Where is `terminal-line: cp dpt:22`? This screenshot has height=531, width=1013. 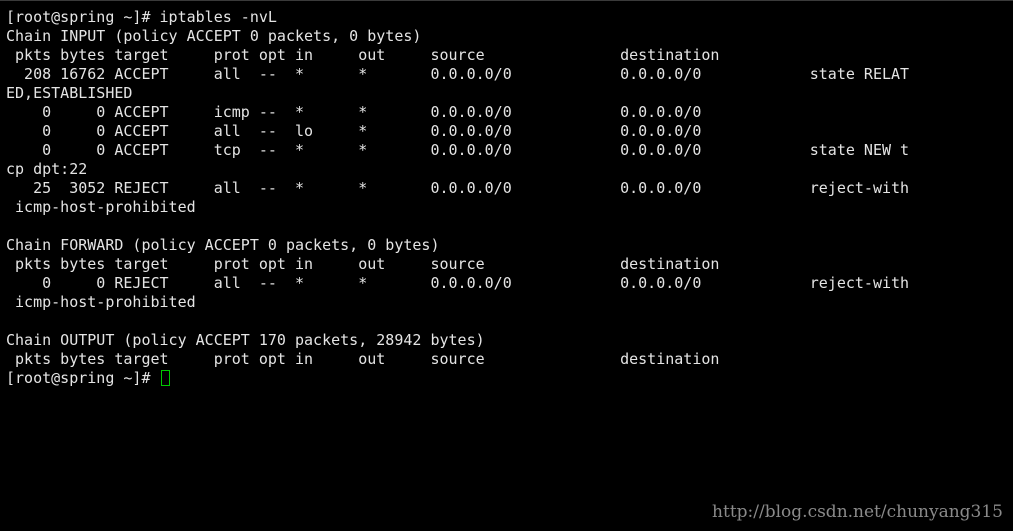 terminal-line: cp dpt:22 is located at coordinates (47, 169).